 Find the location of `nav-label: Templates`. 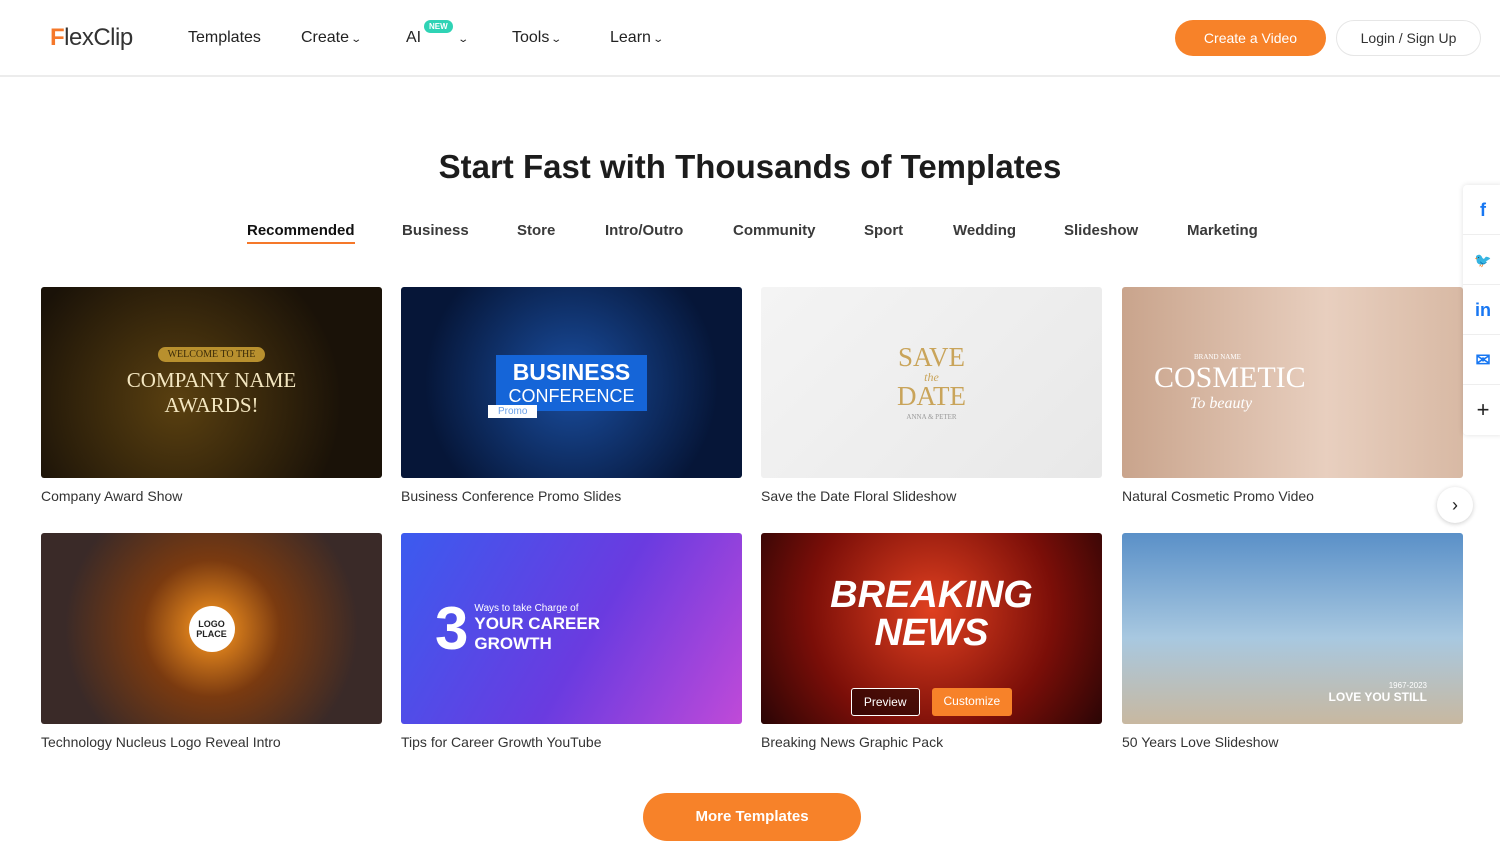

nav-label: Templates is located at coordinates (224, 37).